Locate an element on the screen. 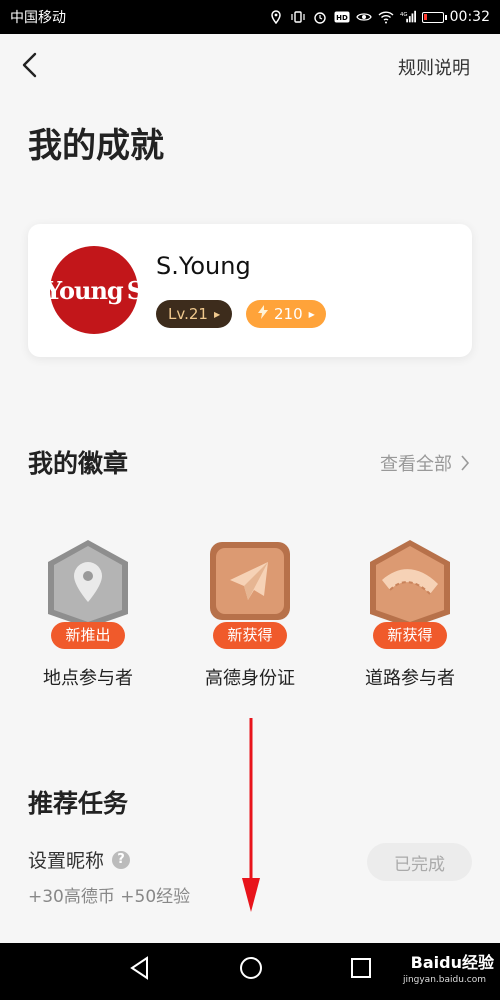  username: S.Young is located at coordinates (203, 266).